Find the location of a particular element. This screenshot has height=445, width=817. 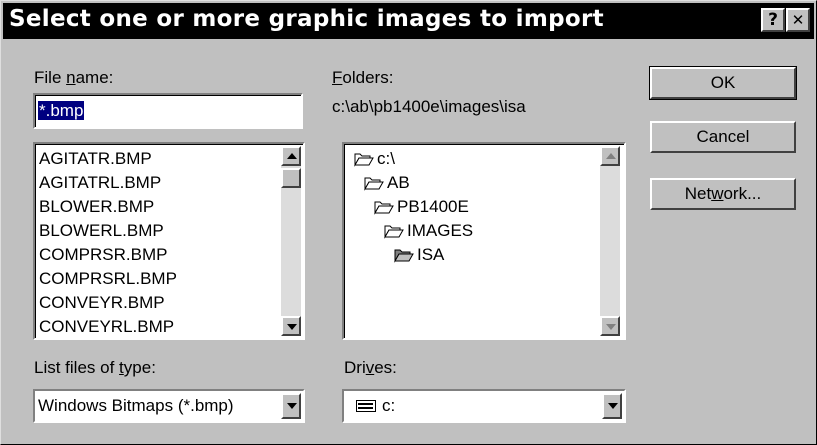

scroll-thumb is located at coordinates (291, 178).